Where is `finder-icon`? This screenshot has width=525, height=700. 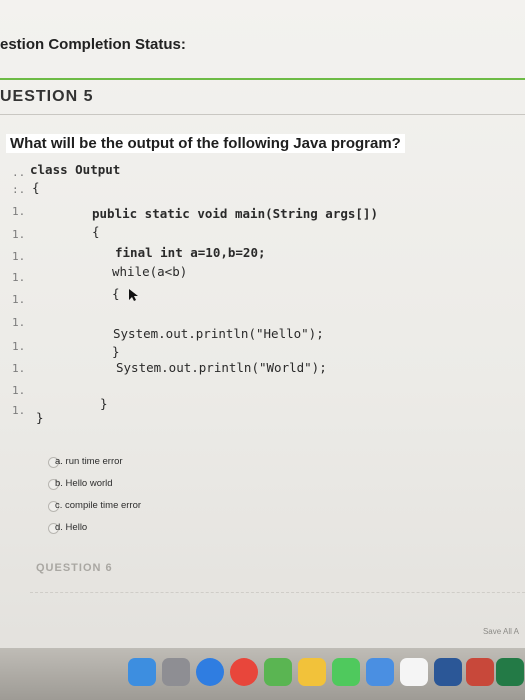 finder-icon is located at coordinates (142, 672).